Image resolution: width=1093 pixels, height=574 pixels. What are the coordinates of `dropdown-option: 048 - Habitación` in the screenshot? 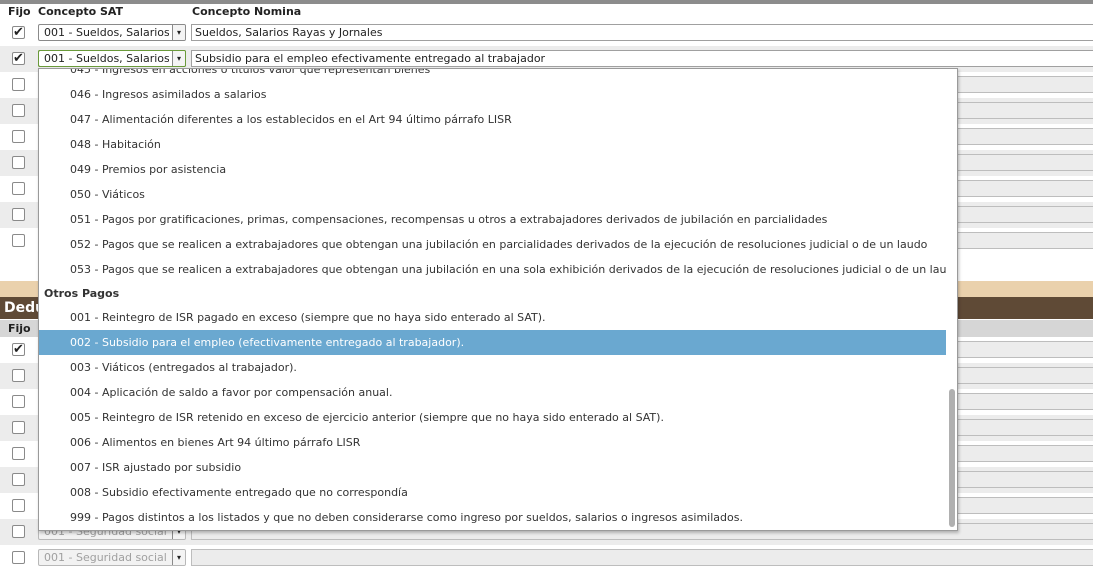 It's located at (492, 144).